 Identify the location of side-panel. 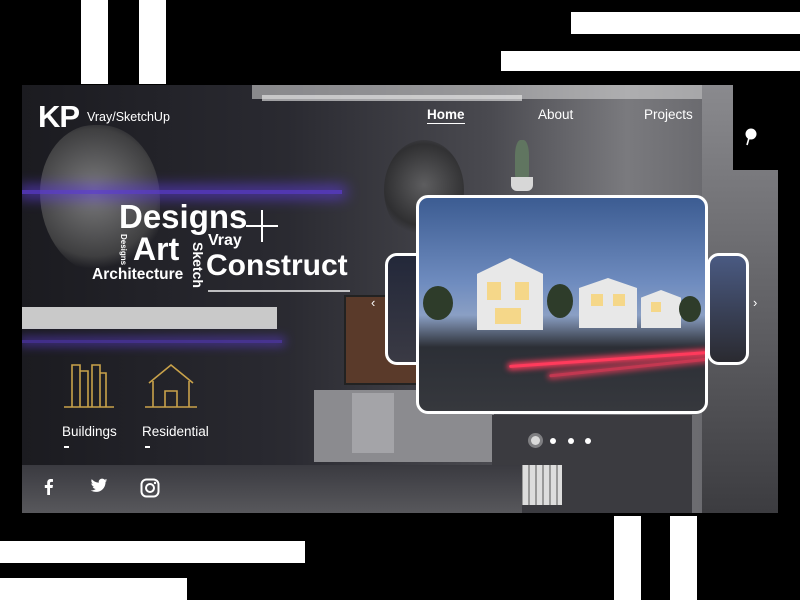
(755, 127).